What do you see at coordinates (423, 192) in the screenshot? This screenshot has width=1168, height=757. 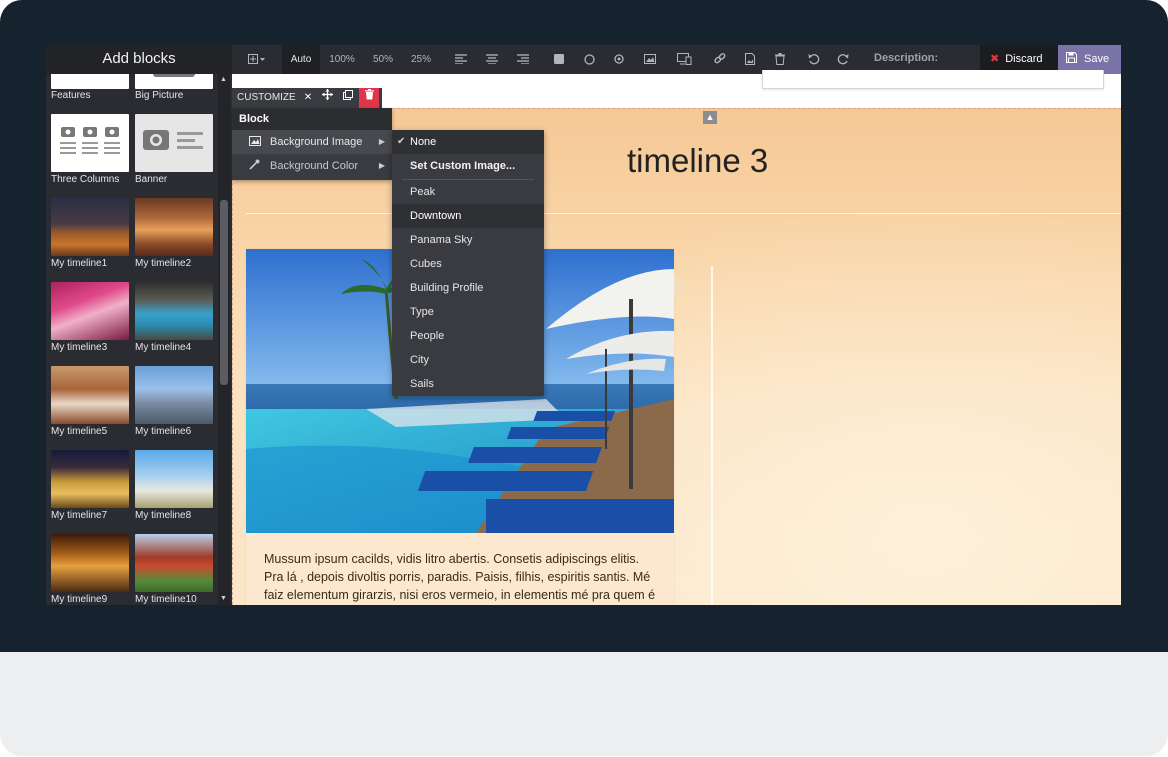 I see `bg-option-label: Peak` at bounding box center [423, 192].